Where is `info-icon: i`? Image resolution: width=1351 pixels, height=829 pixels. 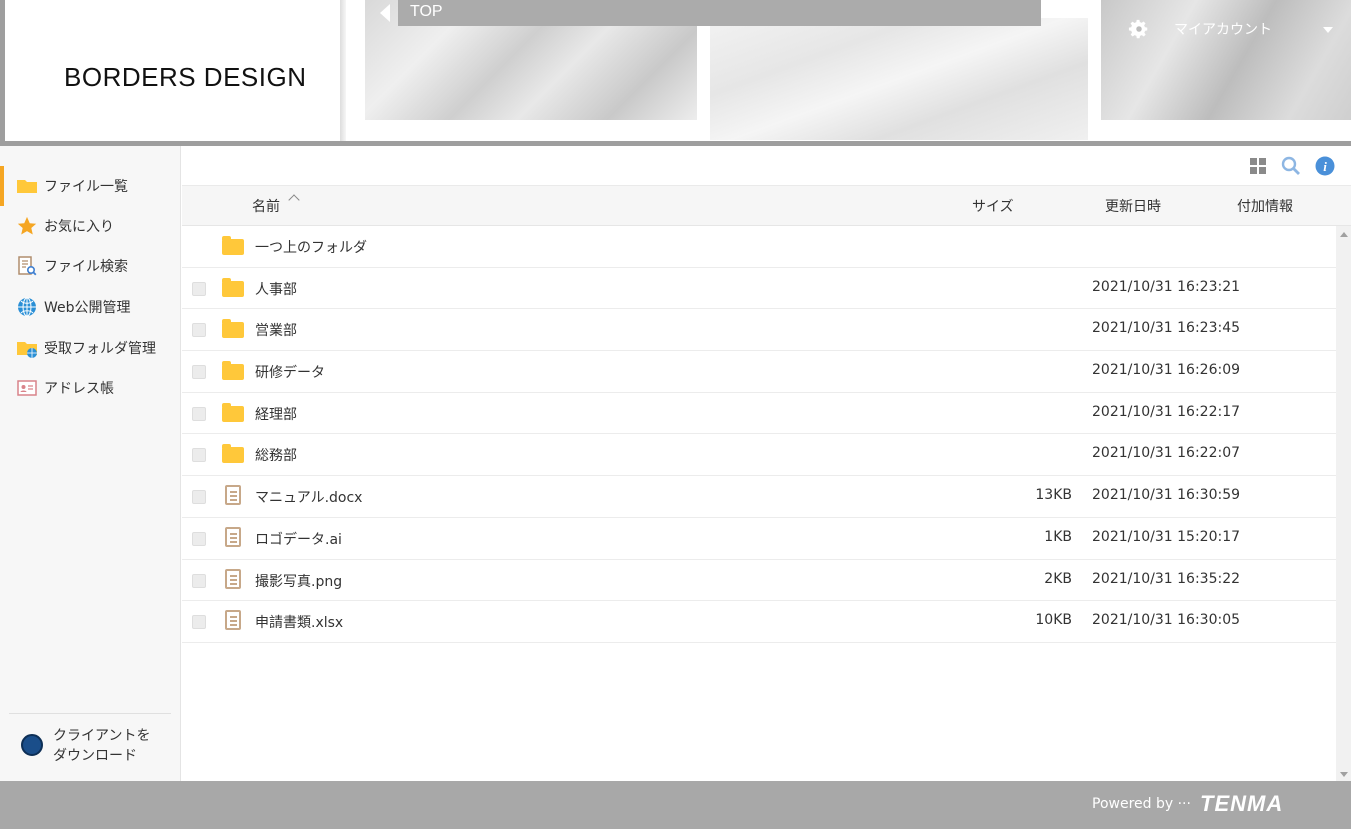 info-icon: i is located at coordinates (1325, 166).